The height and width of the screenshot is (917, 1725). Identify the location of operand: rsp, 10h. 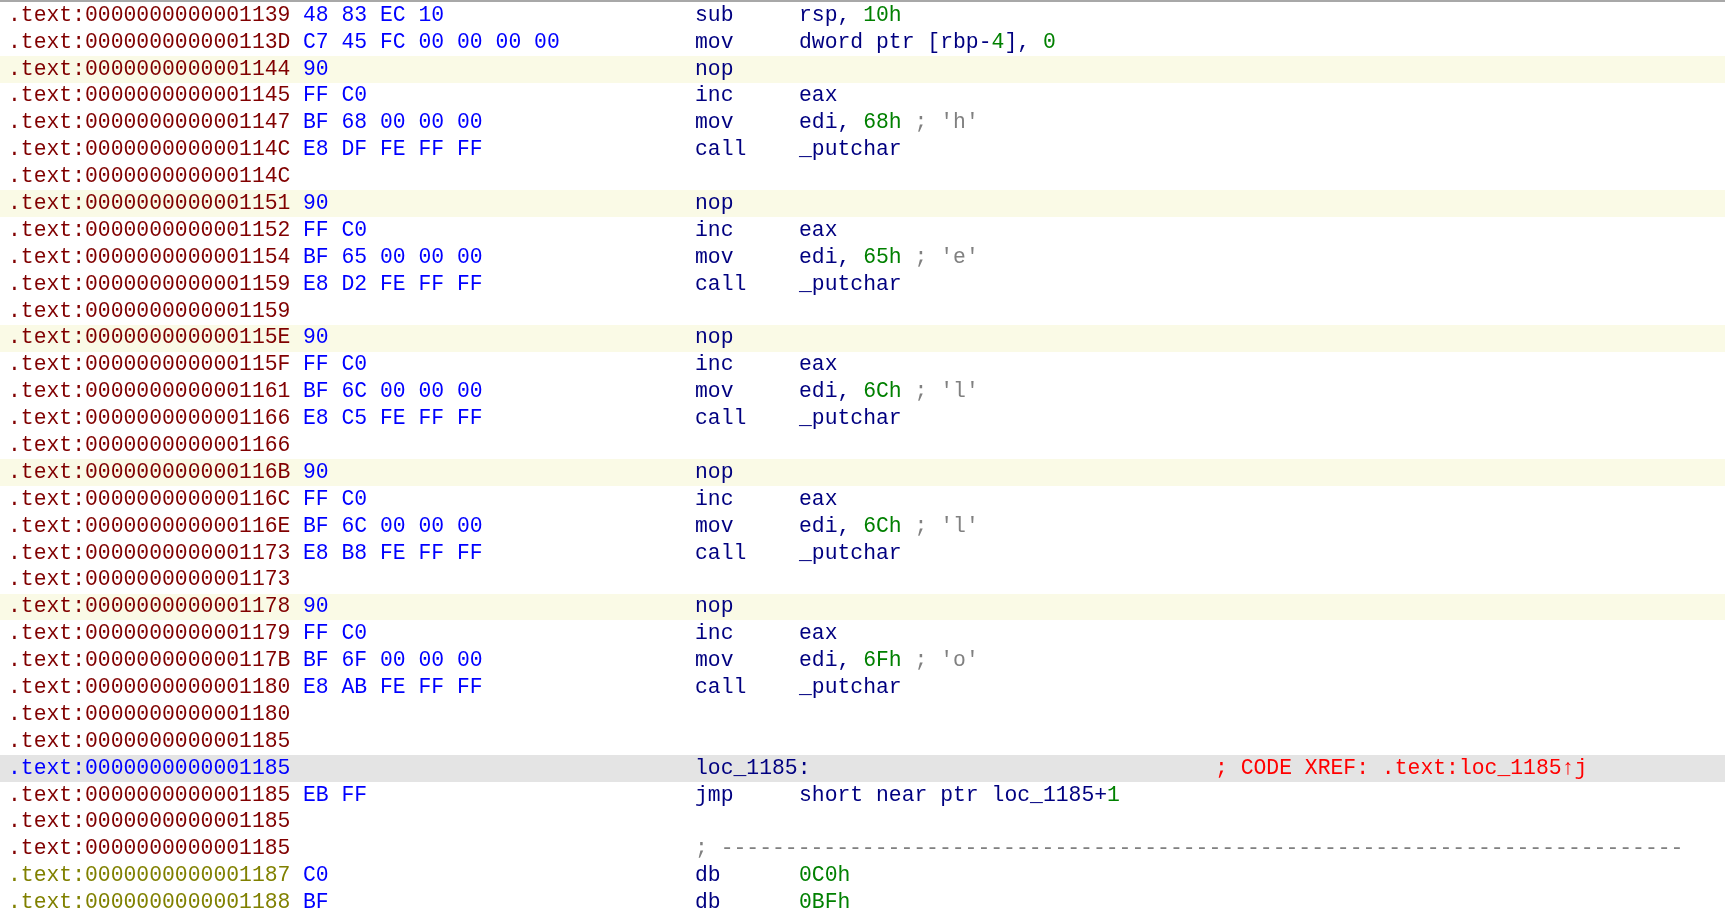
(850, 15).